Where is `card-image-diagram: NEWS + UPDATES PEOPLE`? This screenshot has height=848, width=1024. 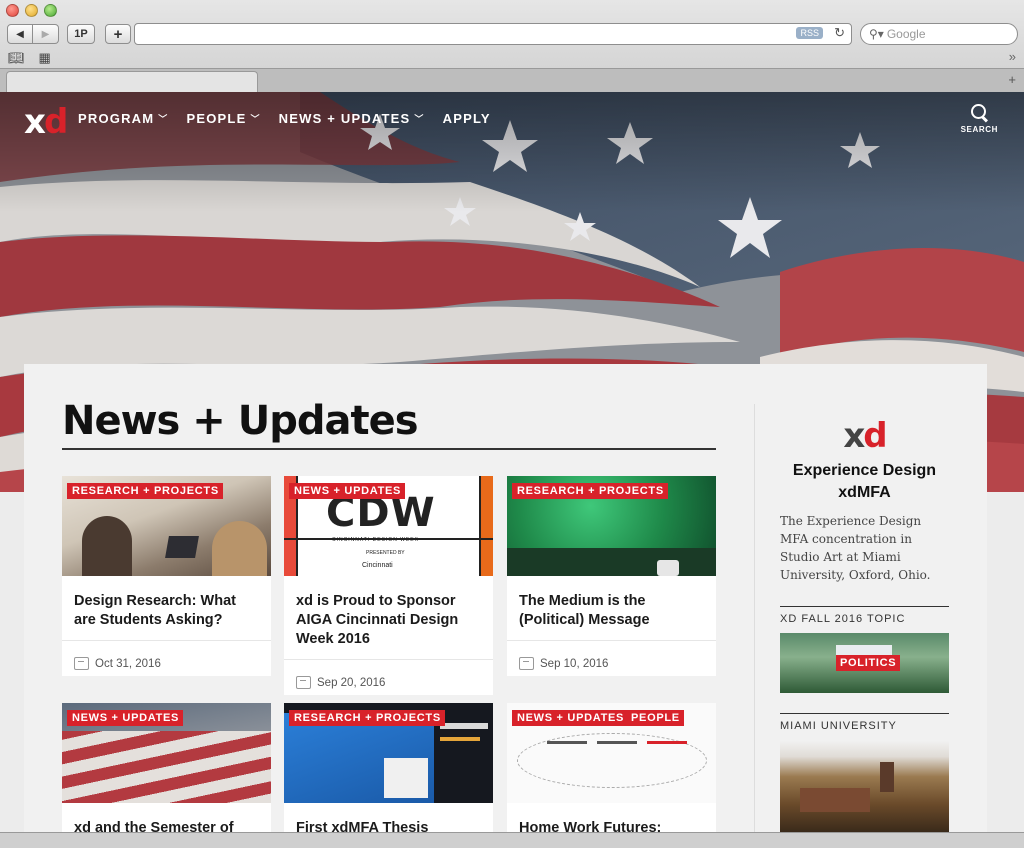
card-image-diagram: NEWS + UPDATES PEOPLE is located at coordinates (611, 753).